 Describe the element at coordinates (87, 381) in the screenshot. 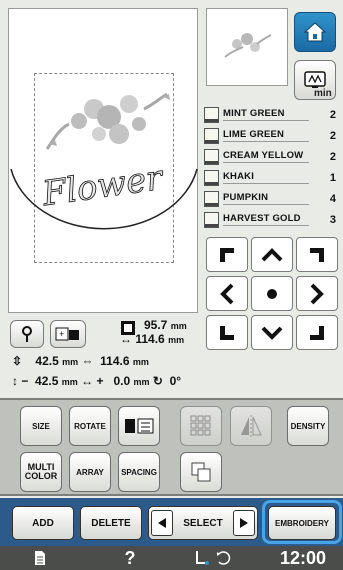

I see `offset-horizontal-icon: ↔` at that location.